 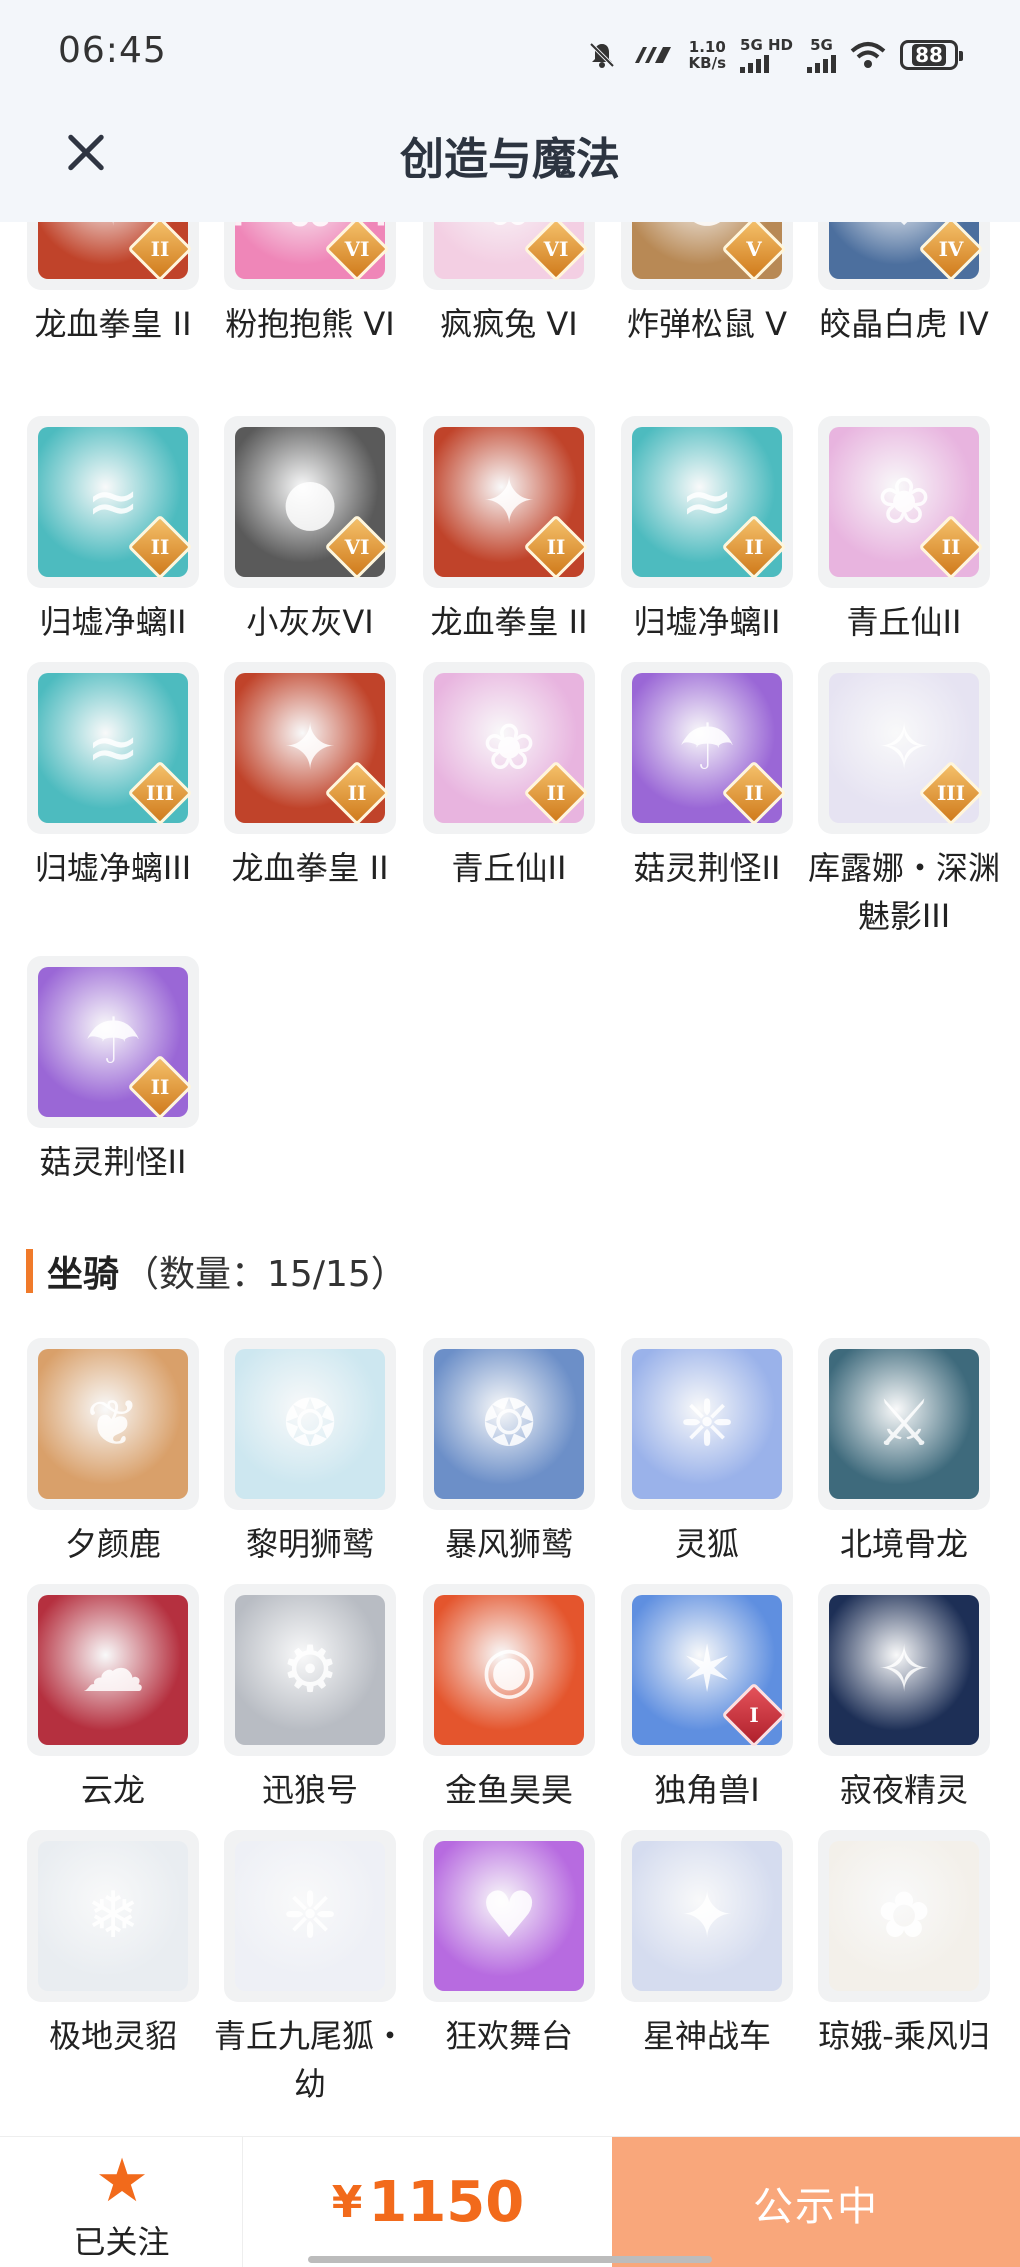 I want to click on grid-item: ● VI 小灰灰VI, so click(x=310, y=531).